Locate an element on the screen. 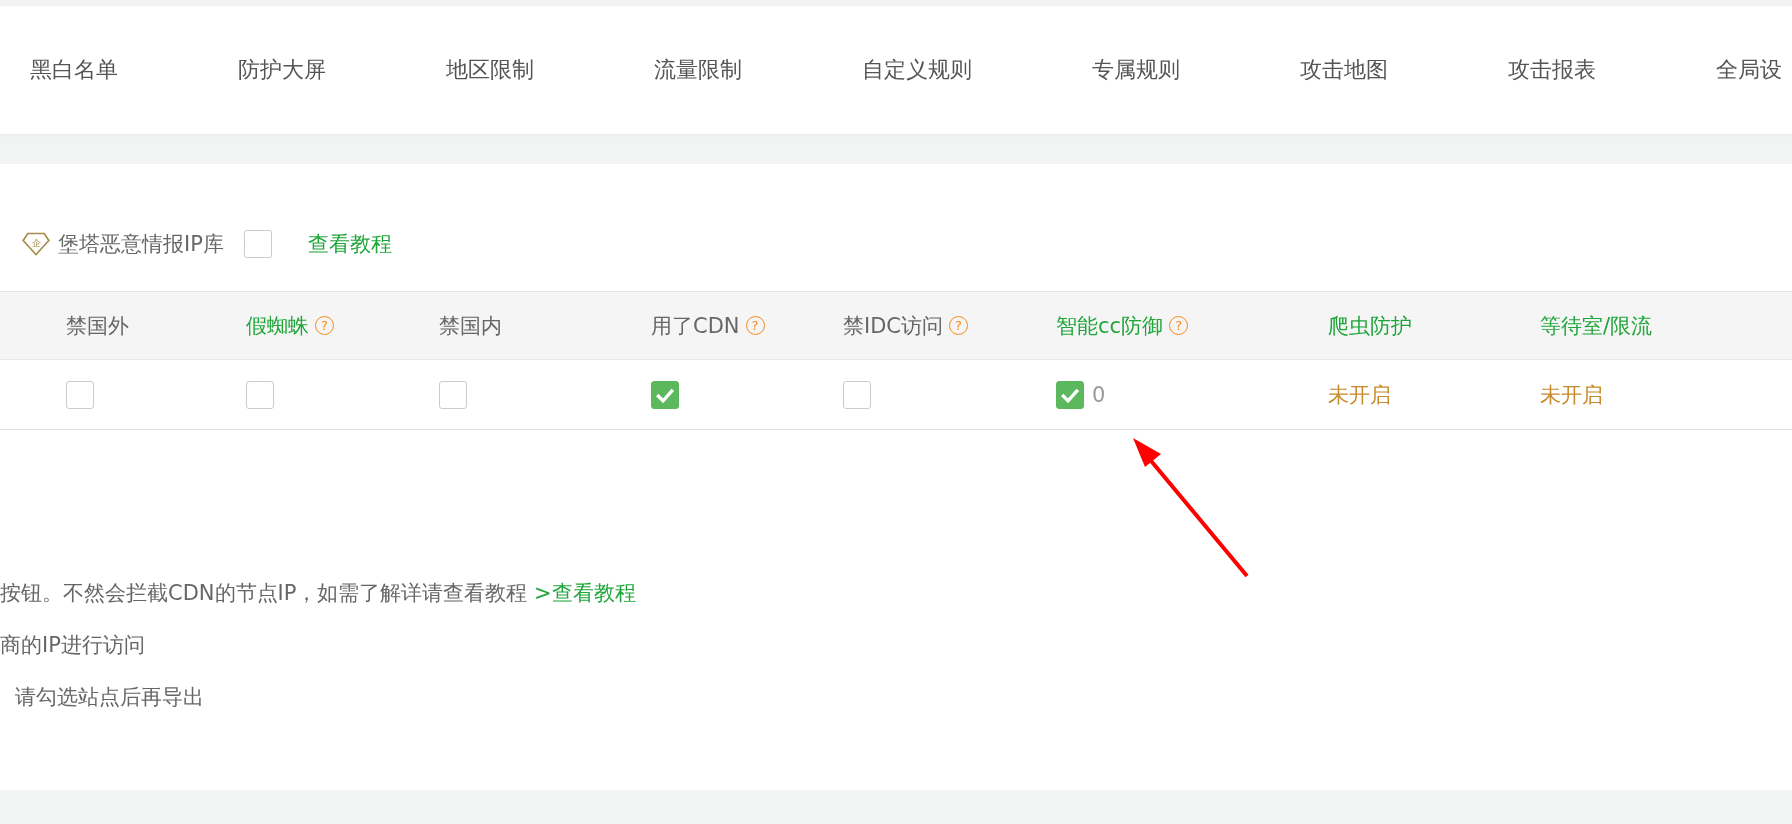  column-header: 假蜘蛛 is located at coordinates (277, 326).